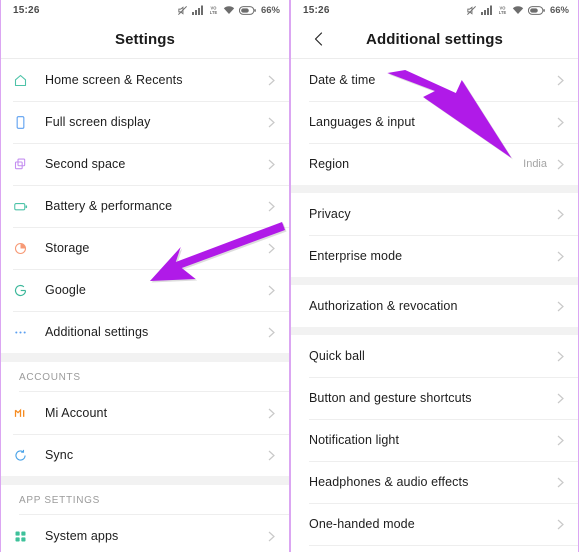 This screenshot has width=579, height=552. What do you see at coordinates (29, 332) in the screenshot?
I see `more-dots-icon` at bounding box center [29, 332].